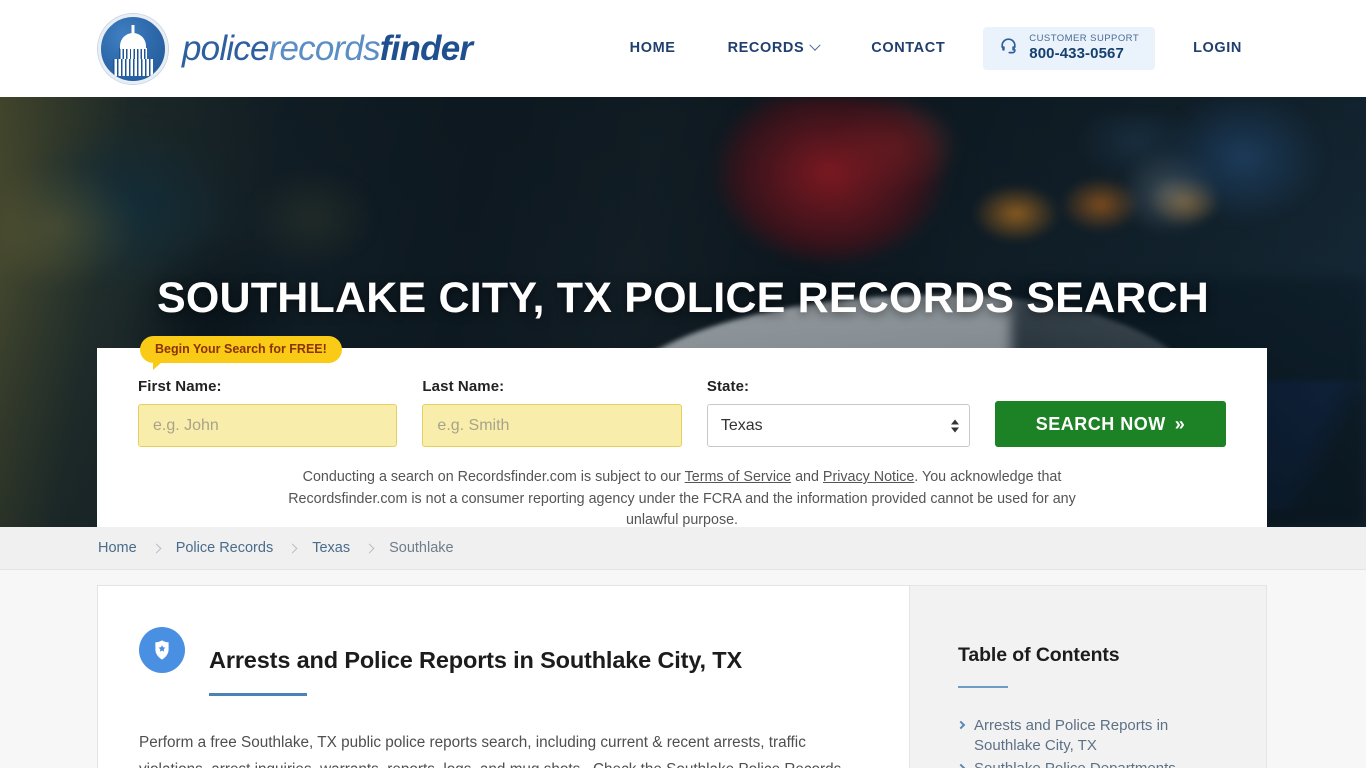  Describe the element at coordinates (324, 48) in the screenshot. I see `brand-name-part2: records` at that location.